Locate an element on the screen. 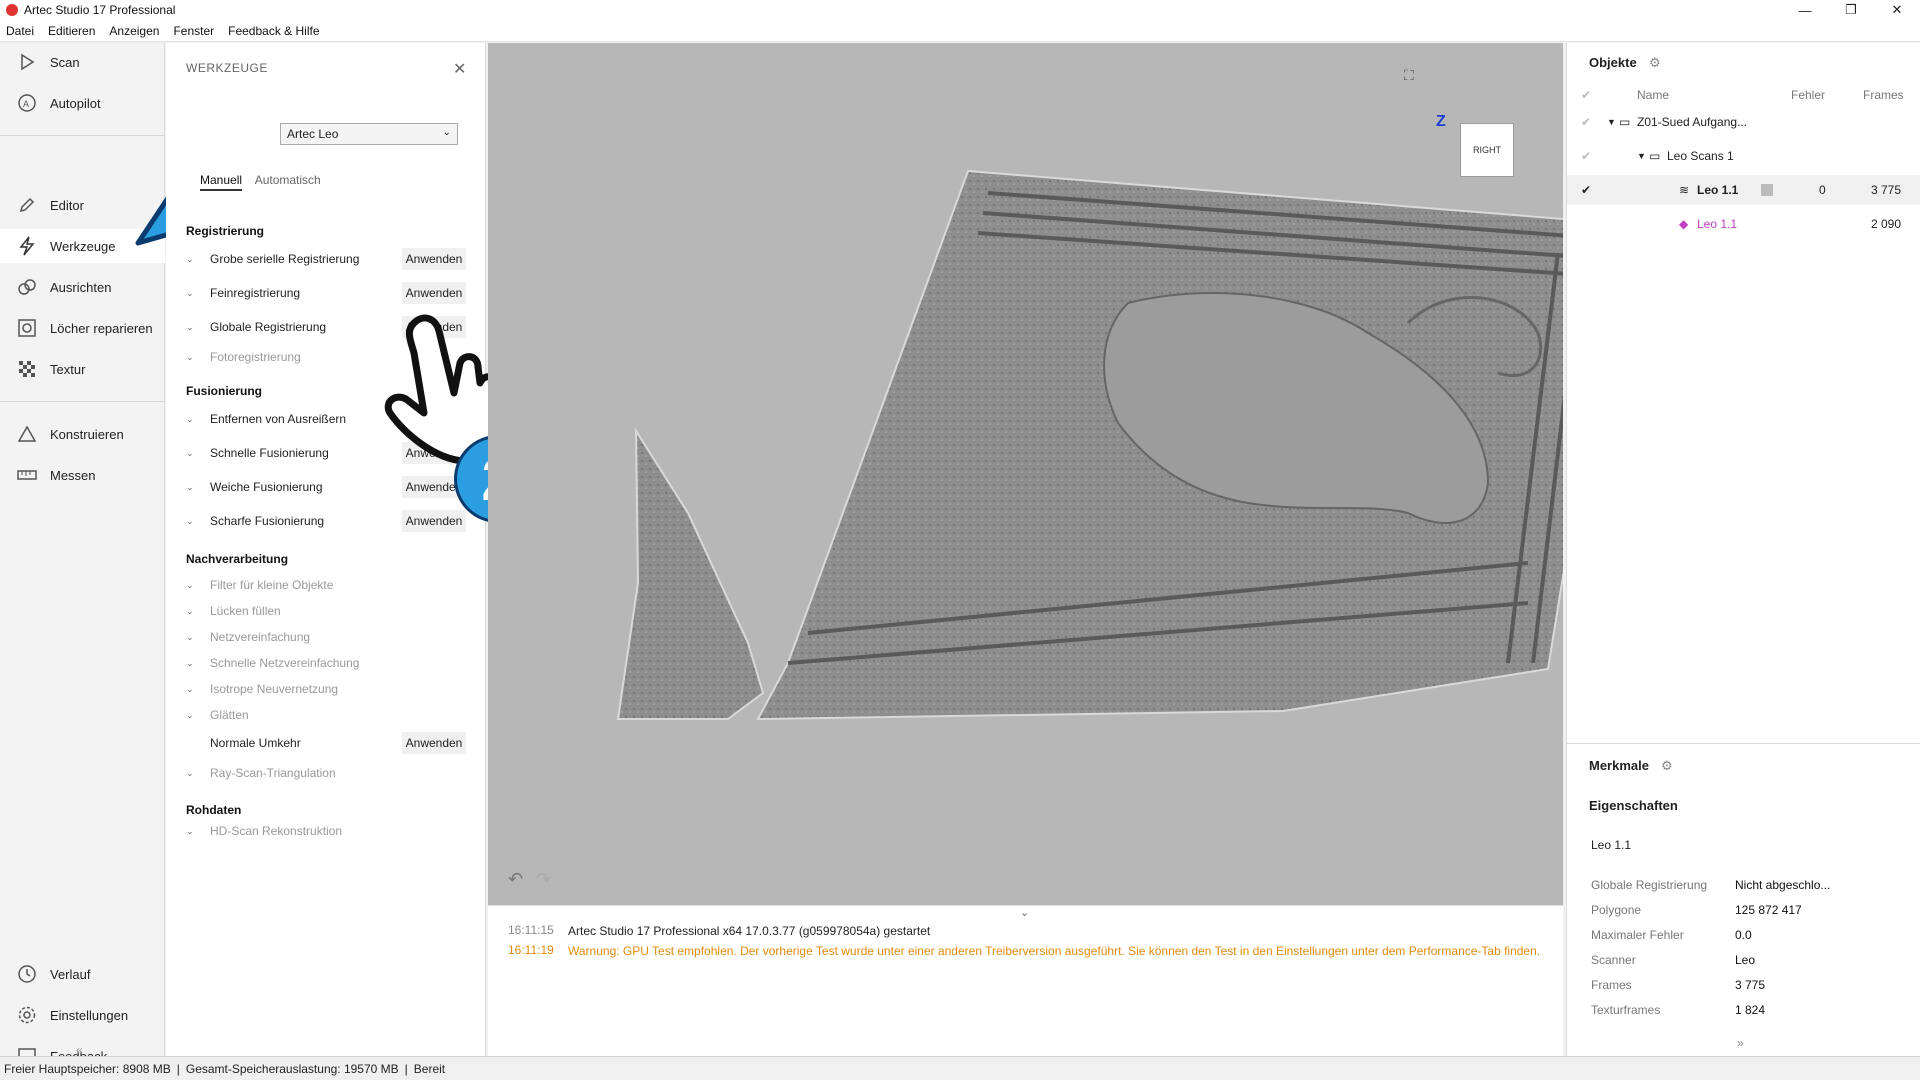 The width and height of the screenshot is (1920, 1080). tool-isotrope-neuvernetzung: ⌄ Isotrope Neuvernetzung is located at coordinates (326, 689).